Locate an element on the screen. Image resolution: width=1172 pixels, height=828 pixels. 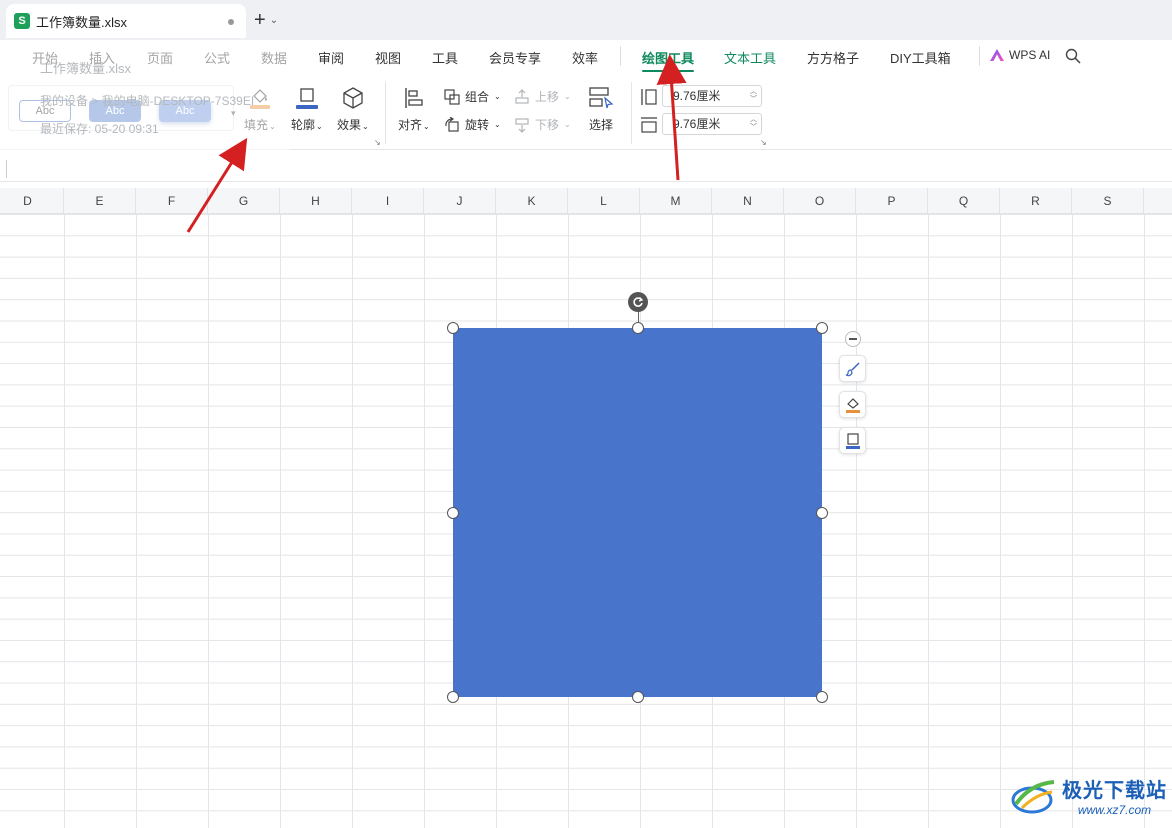
menu-data: 数据 is located at coordinates (274, 57).